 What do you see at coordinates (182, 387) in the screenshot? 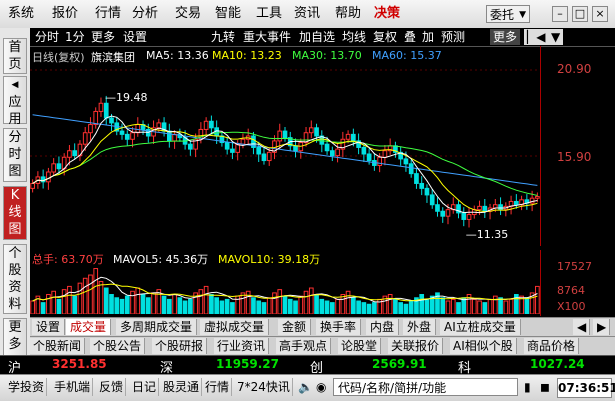
I see `sb-stock-wizard: 股灵通` at bounding box center [182, 387].